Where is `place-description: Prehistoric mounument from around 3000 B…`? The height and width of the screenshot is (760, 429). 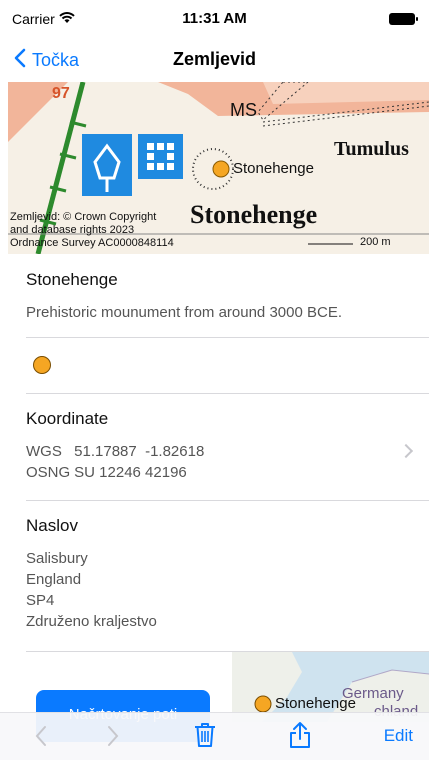
place-description: Prehistoric mounument from around 3000 B… is located at coordinates (184, 312).